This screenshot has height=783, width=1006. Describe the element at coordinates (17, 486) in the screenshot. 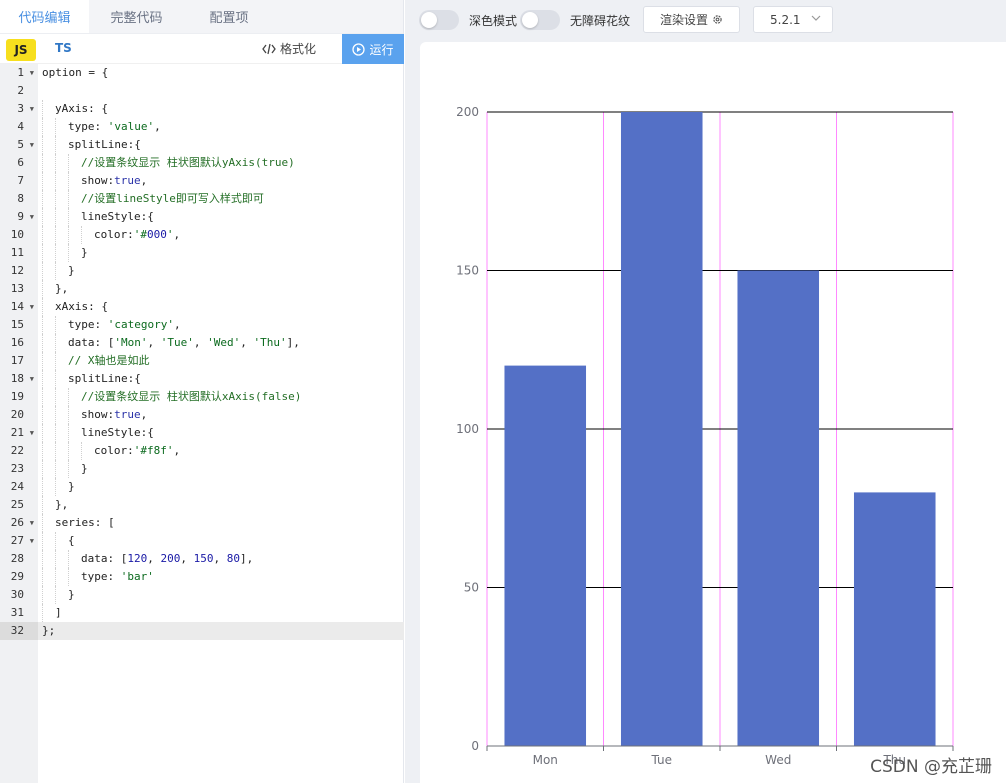

I see `line-number: 24` at that location.